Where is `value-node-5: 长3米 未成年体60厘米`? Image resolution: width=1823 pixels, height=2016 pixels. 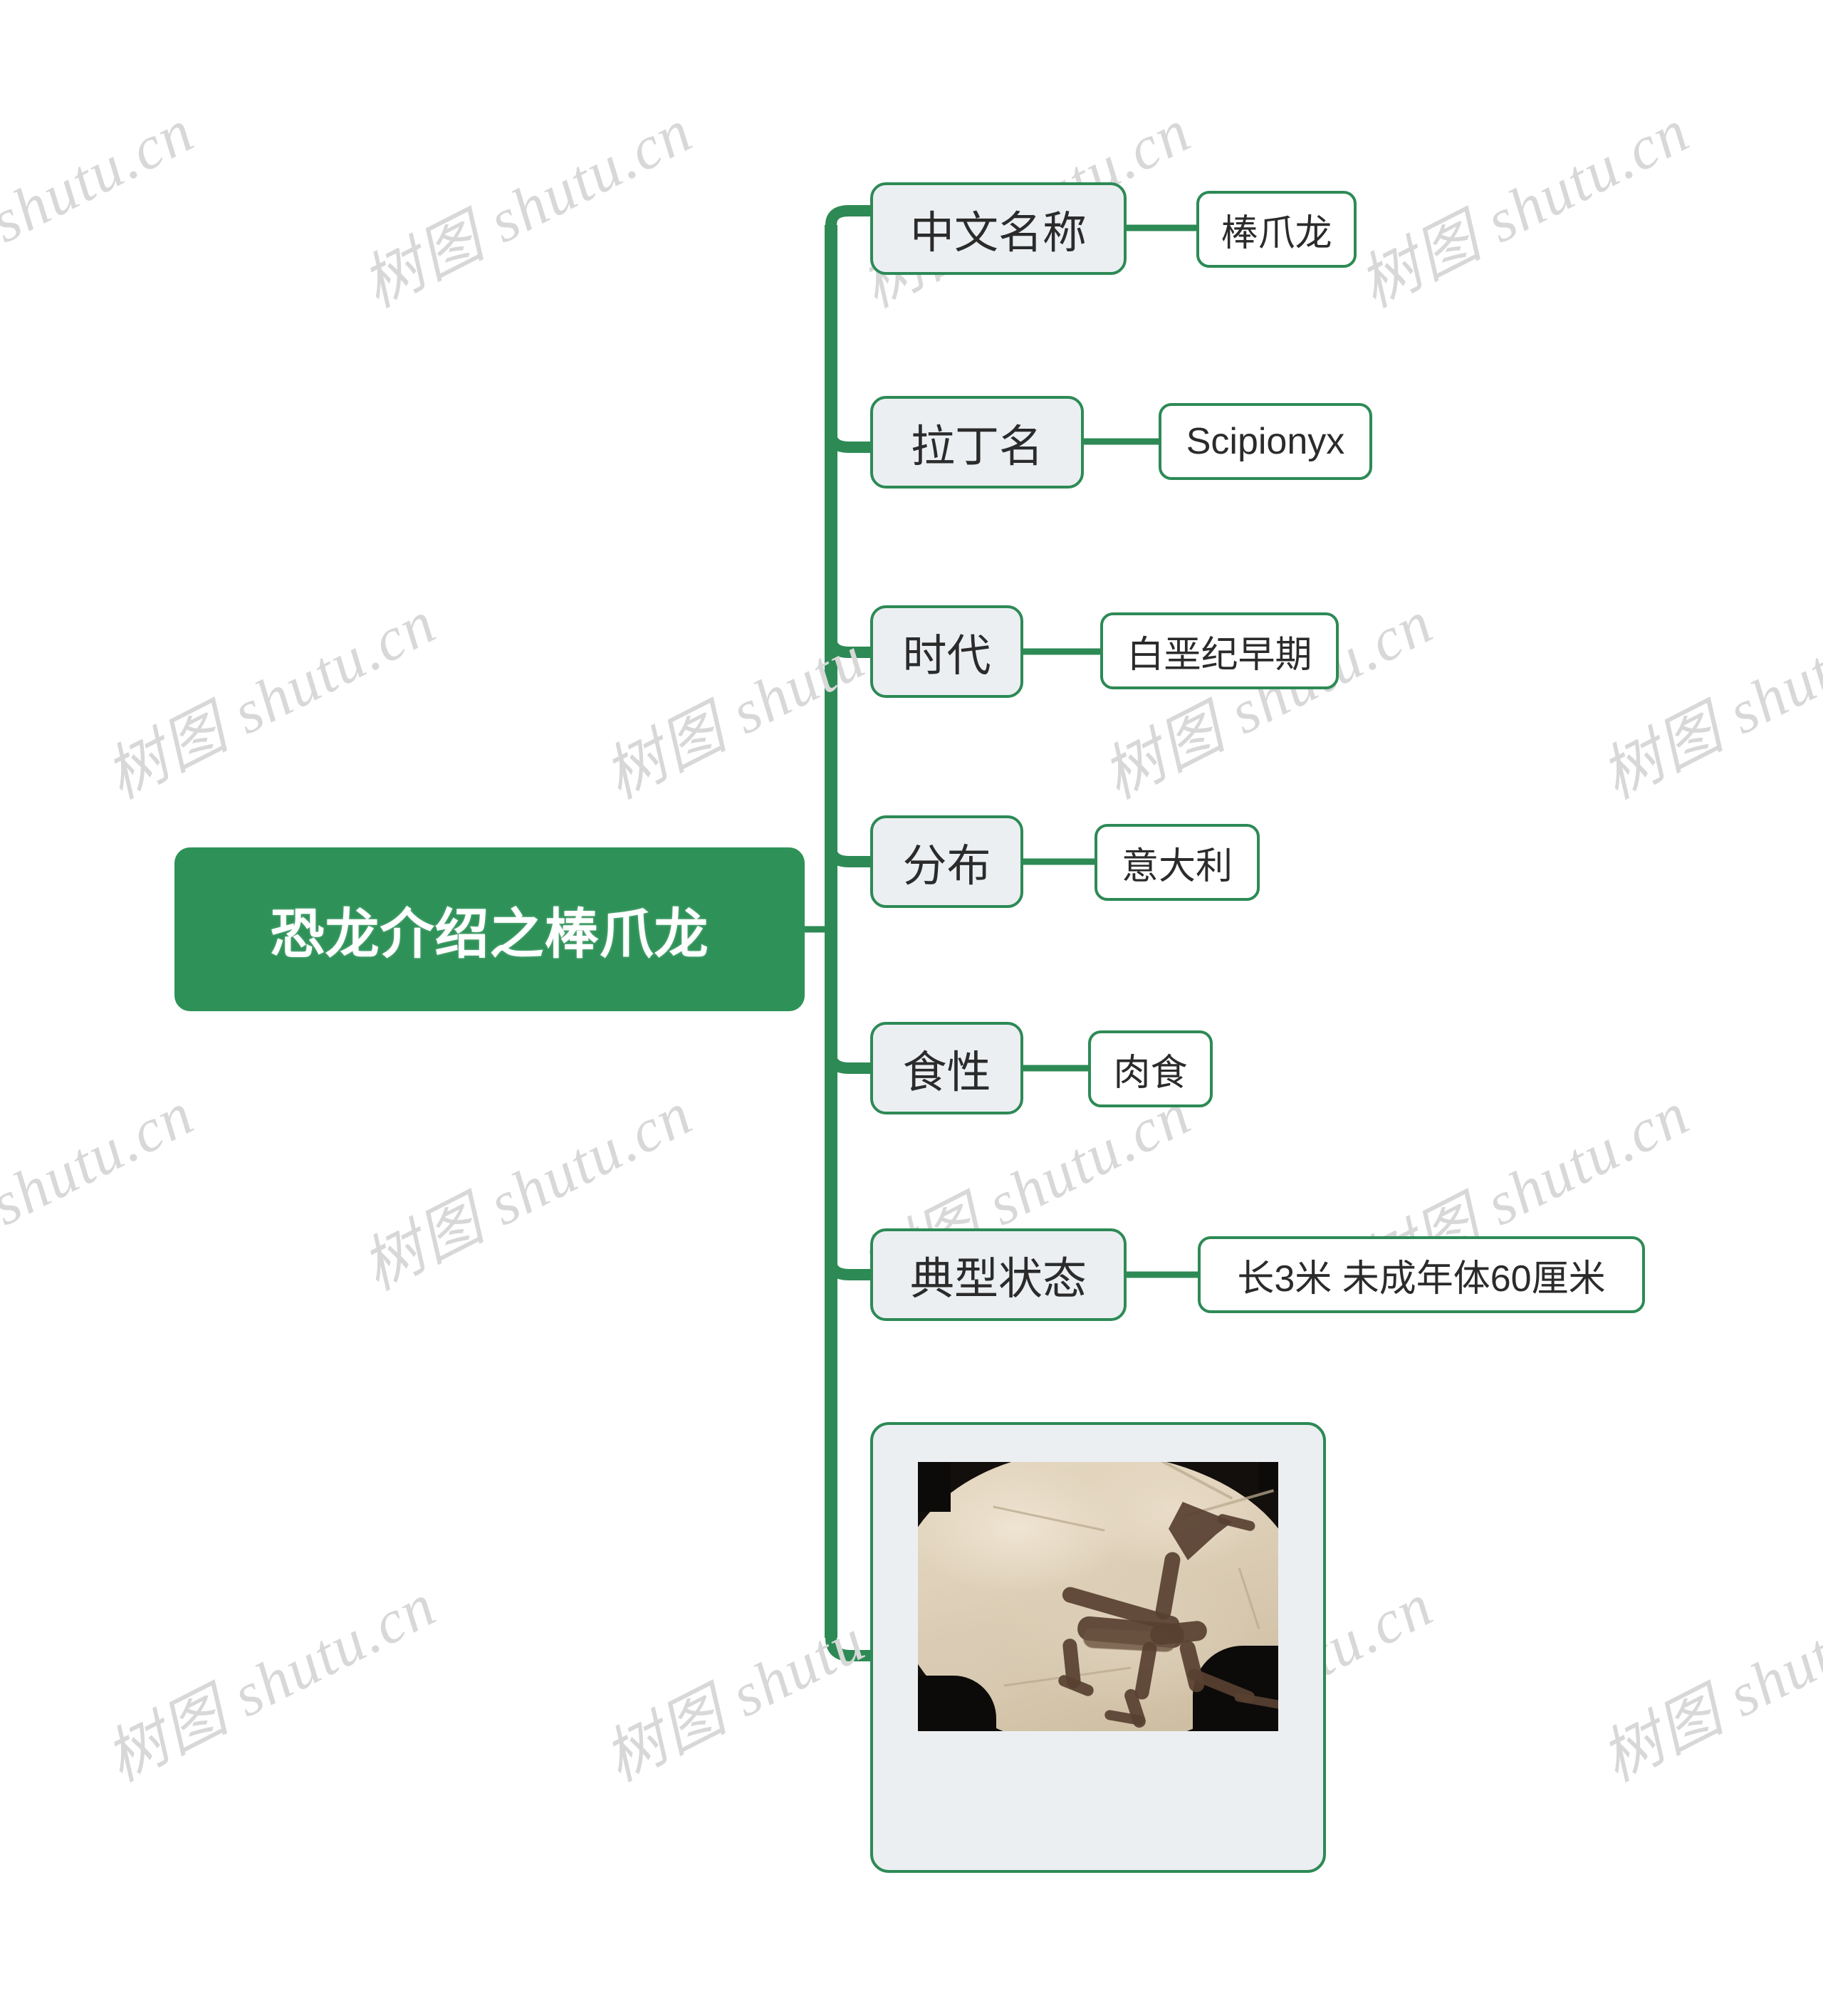 value-node-5: 长3米 未成年体60厘米 is located at coordinates (1421, 1274).